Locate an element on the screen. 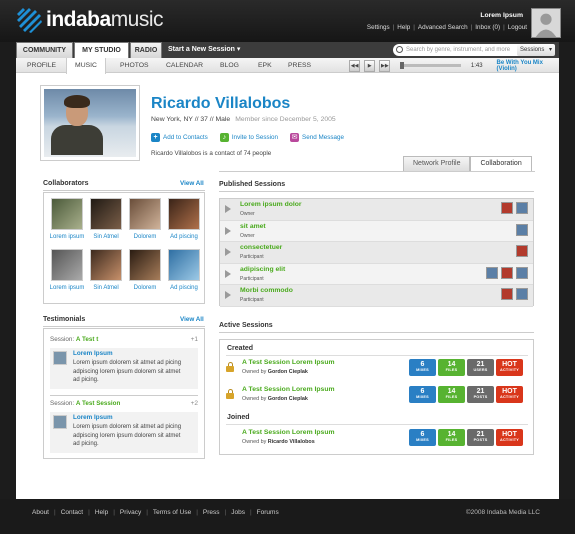 This screenshot has width=575, height=534. footer-about-link: About is located at coordinates (40, 512).